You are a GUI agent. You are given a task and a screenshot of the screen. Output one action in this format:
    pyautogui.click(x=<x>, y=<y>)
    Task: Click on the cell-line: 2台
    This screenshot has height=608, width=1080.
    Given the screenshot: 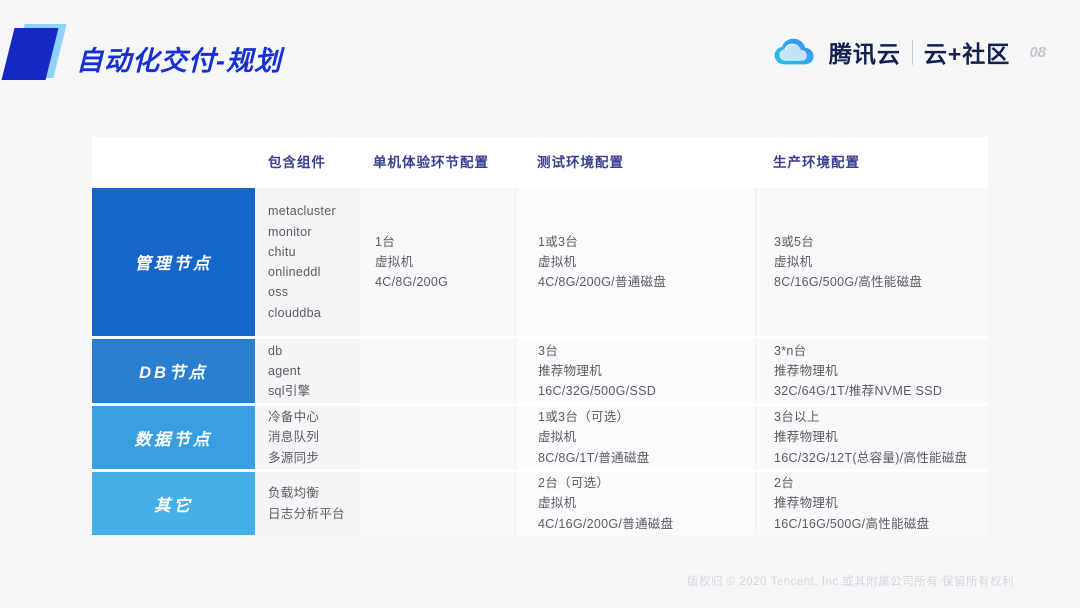 What is the action you would take?
    pyautogui.click(x=784, y=483)
    